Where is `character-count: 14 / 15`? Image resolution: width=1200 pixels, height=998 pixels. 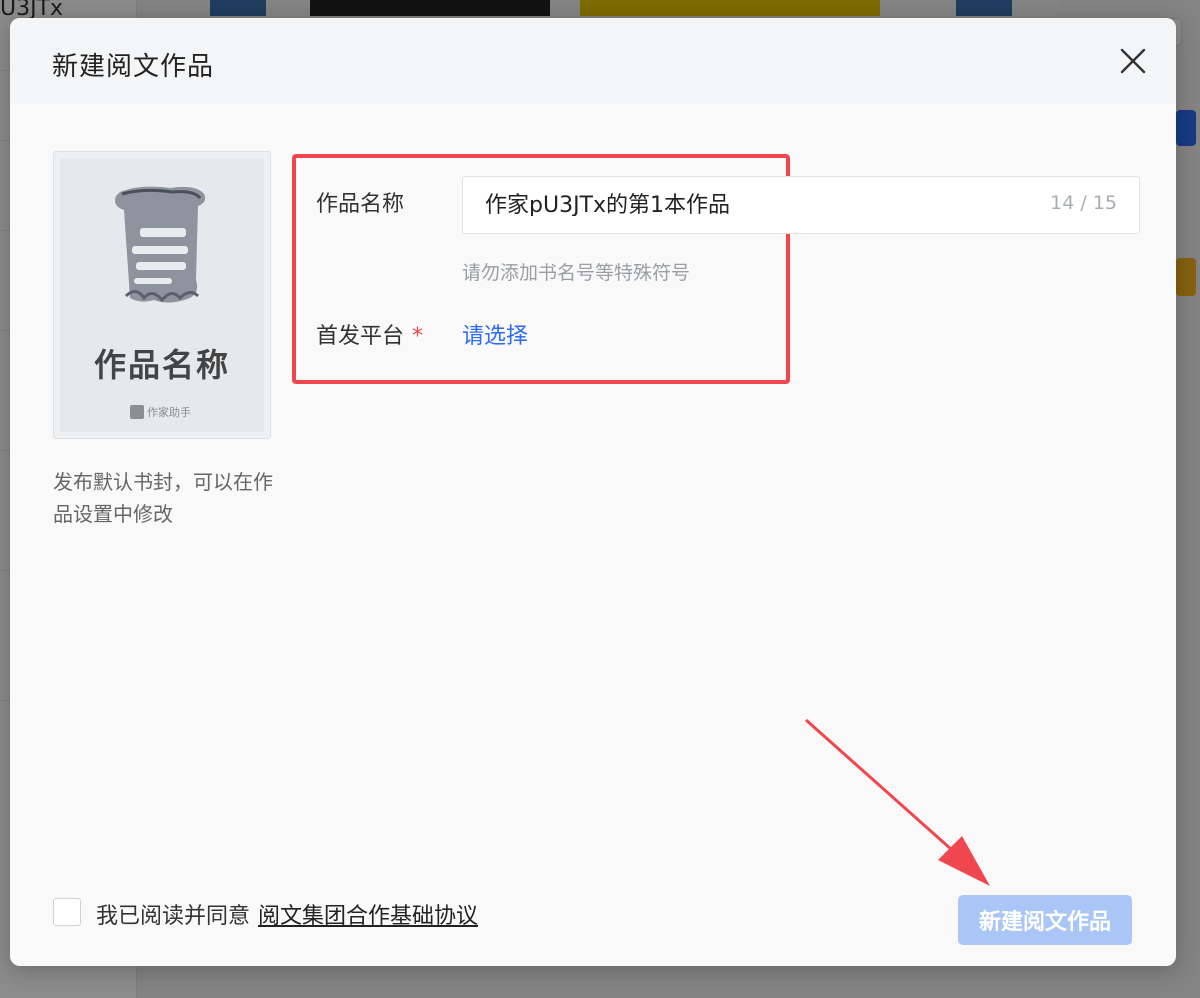 character-count: 14 / 15 is located at coordinates (1083, 203).